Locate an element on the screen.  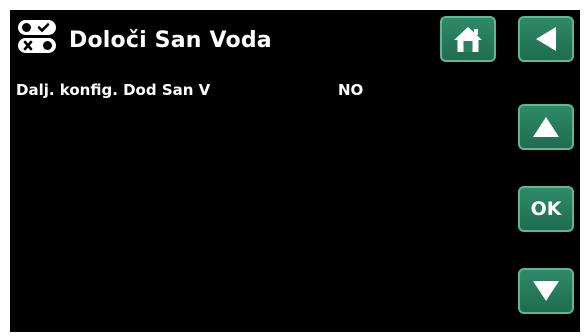
back-arrow-icon is located at coordinates (546, 39).